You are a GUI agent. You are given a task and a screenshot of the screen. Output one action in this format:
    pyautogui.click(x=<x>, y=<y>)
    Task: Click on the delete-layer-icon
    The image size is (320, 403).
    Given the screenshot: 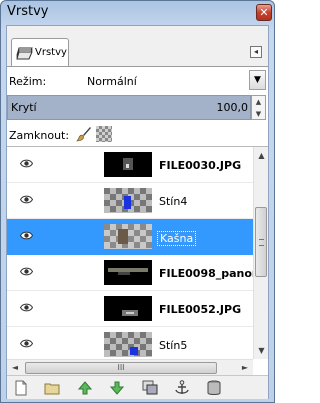 What is the action you would take?
    pyautogui.click(x=214, y=388)
    